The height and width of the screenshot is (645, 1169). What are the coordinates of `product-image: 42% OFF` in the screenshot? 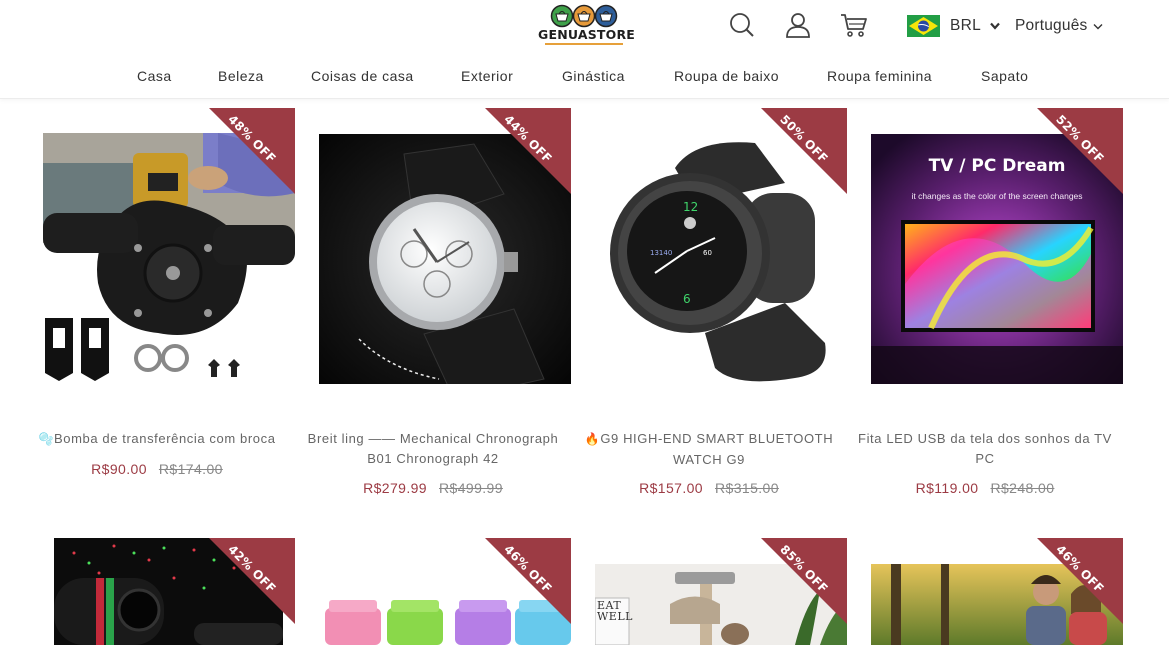 It's located at (157, 591).